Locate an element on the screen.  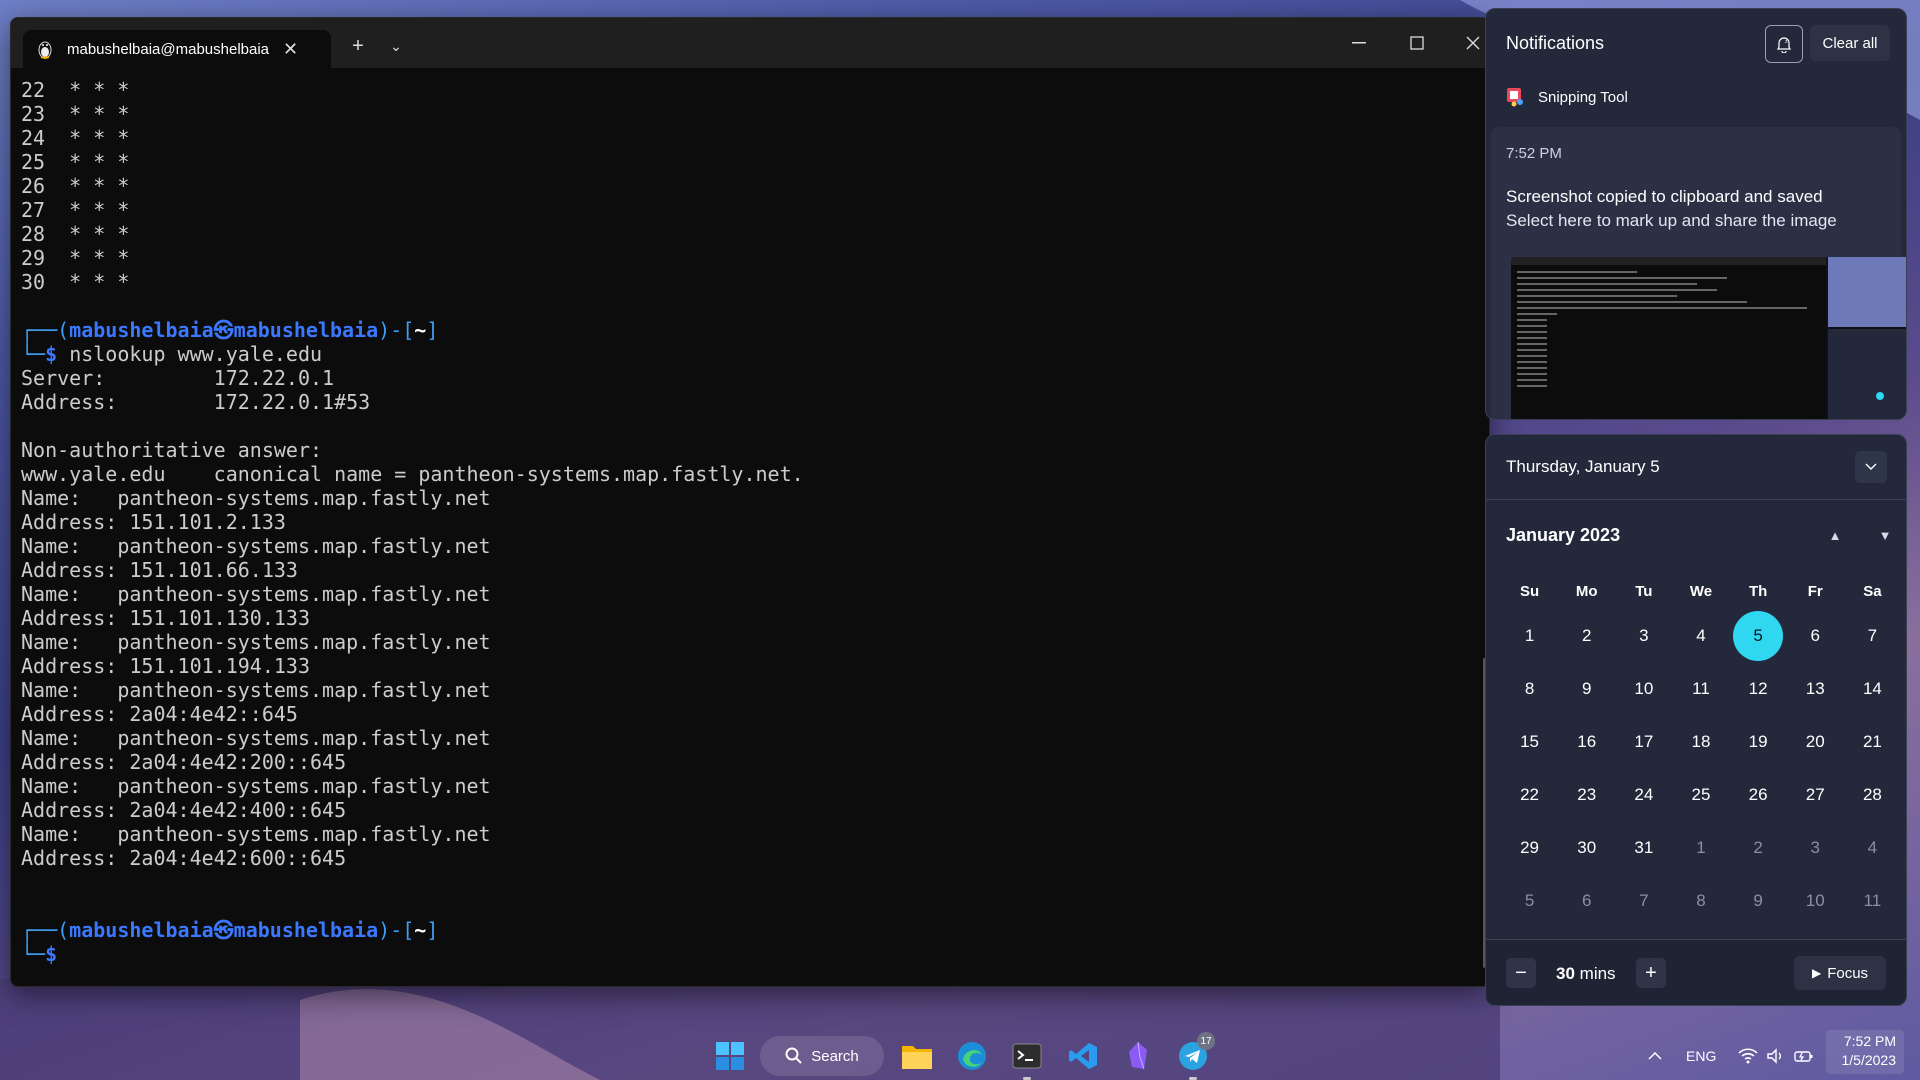
calendar-day: 31 is located at coordinates (1643, 847).